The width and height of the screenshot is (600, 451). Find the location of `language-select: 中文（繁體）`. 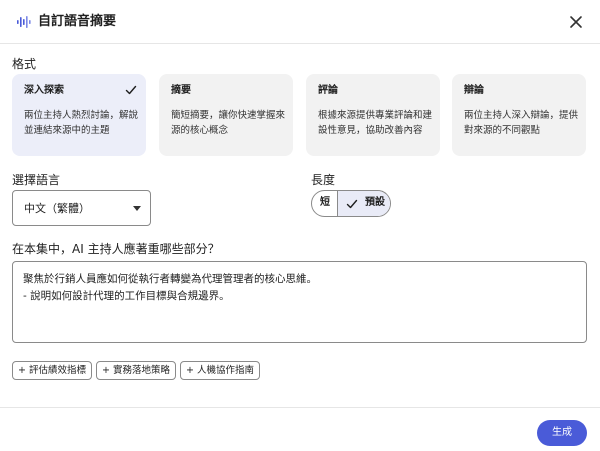

language-select: 中文（繁體） is located at coordinates (81, 208).